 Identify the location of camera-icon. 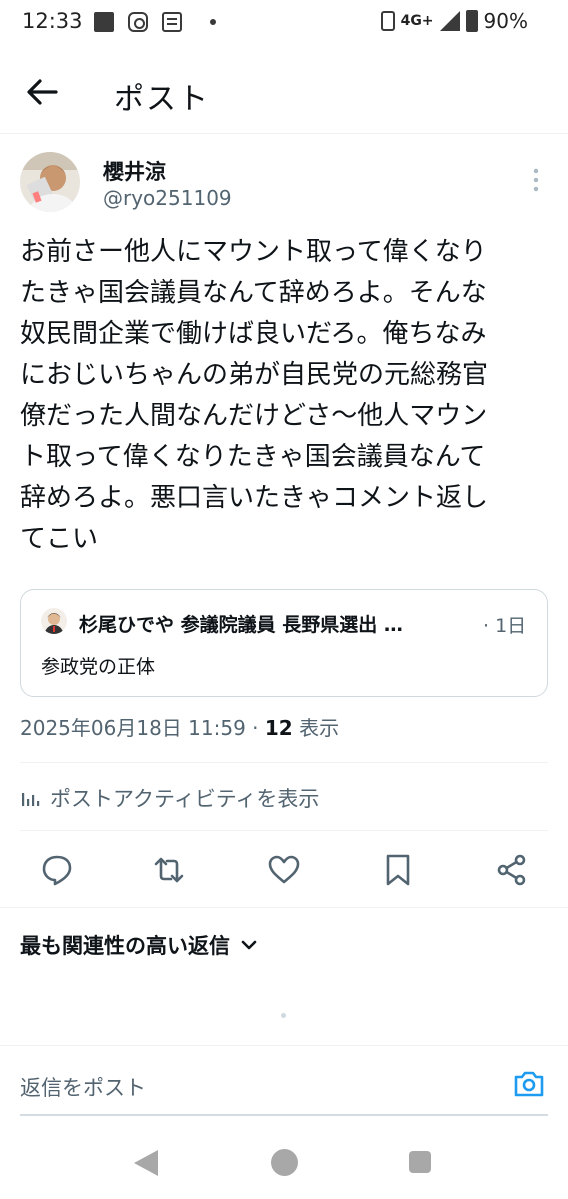
(529, 1084).